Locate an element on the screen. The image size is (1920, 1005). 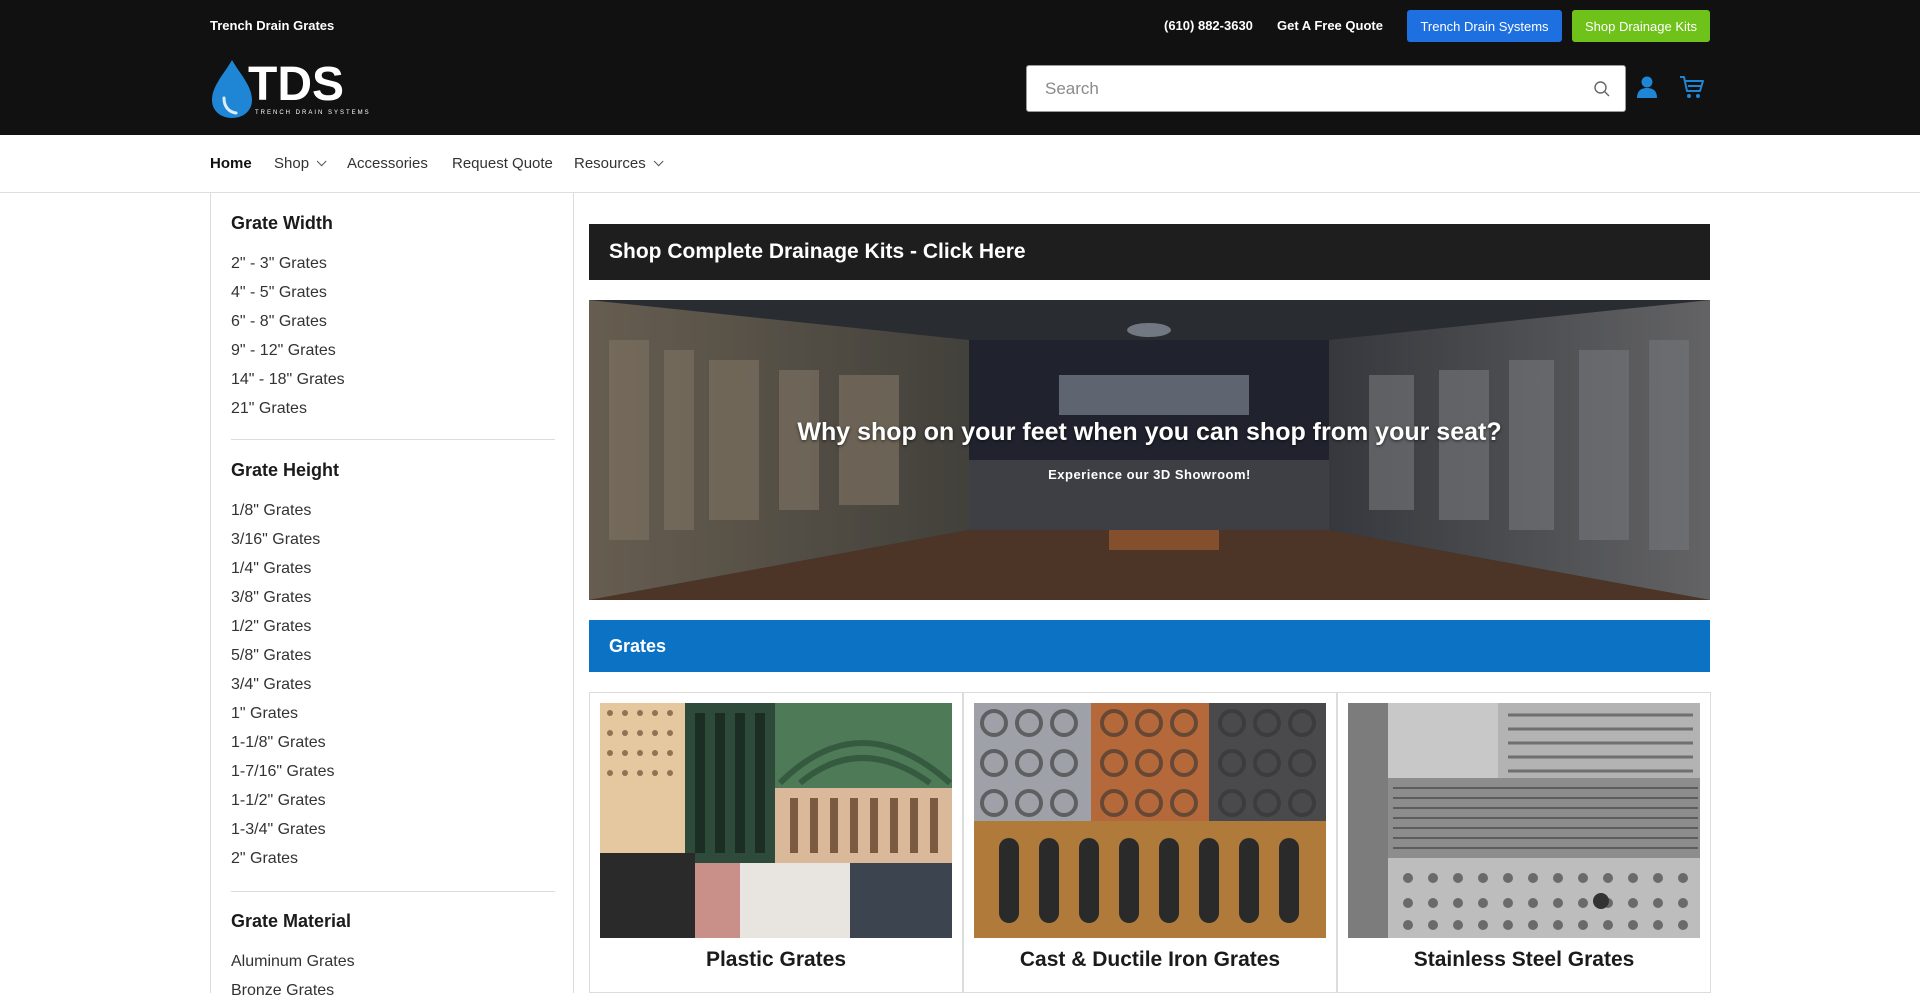
category-card-plastic: Plastic Grates is located at coordinates (776, 842).